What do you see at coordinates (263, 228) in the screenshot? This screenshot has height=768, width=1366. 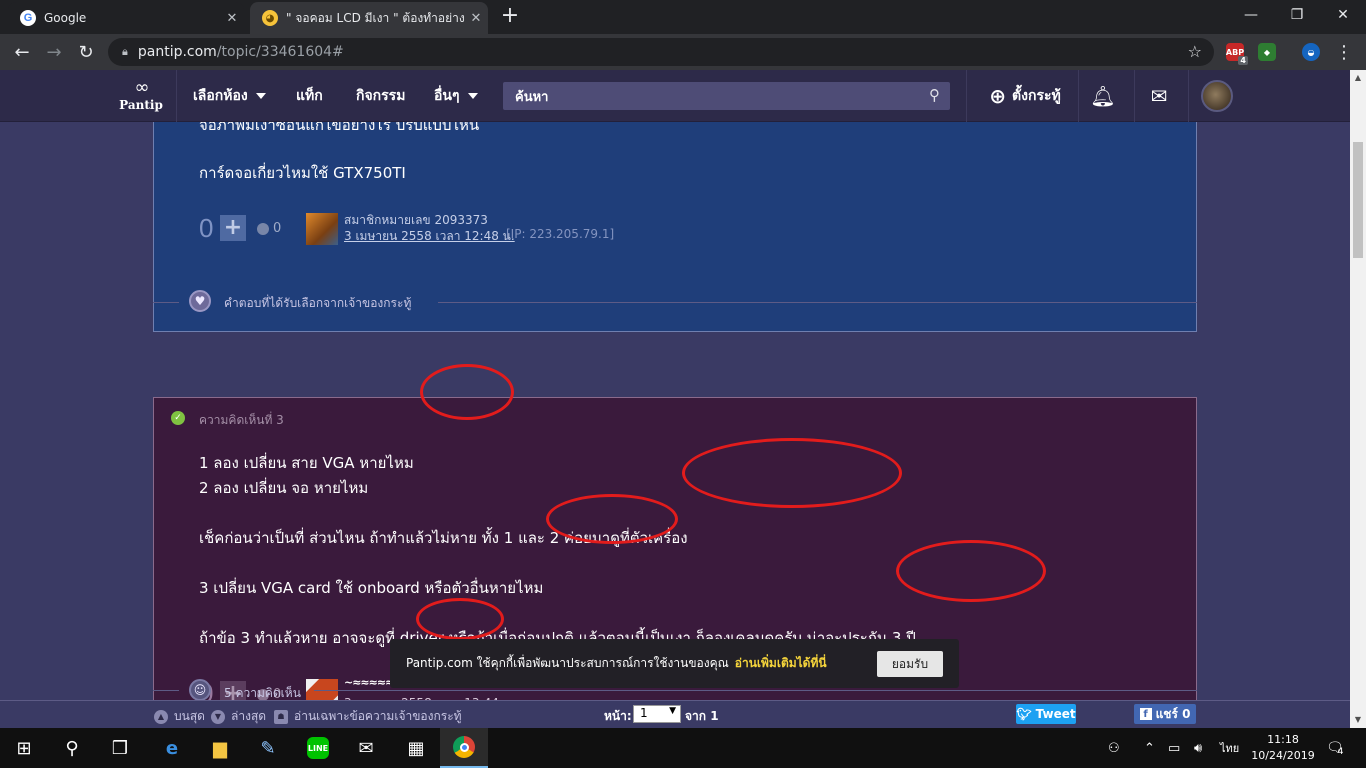 I see `emotion-face-icon` at bounding box center [263, 228].